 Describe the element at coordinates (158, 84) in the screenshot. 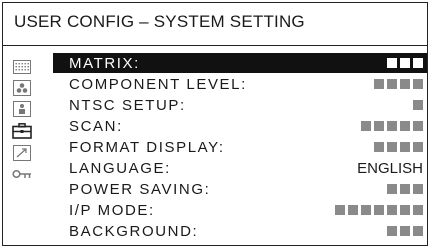

I see `menu-item-label: COMPONENT LEVEL:` at that location.